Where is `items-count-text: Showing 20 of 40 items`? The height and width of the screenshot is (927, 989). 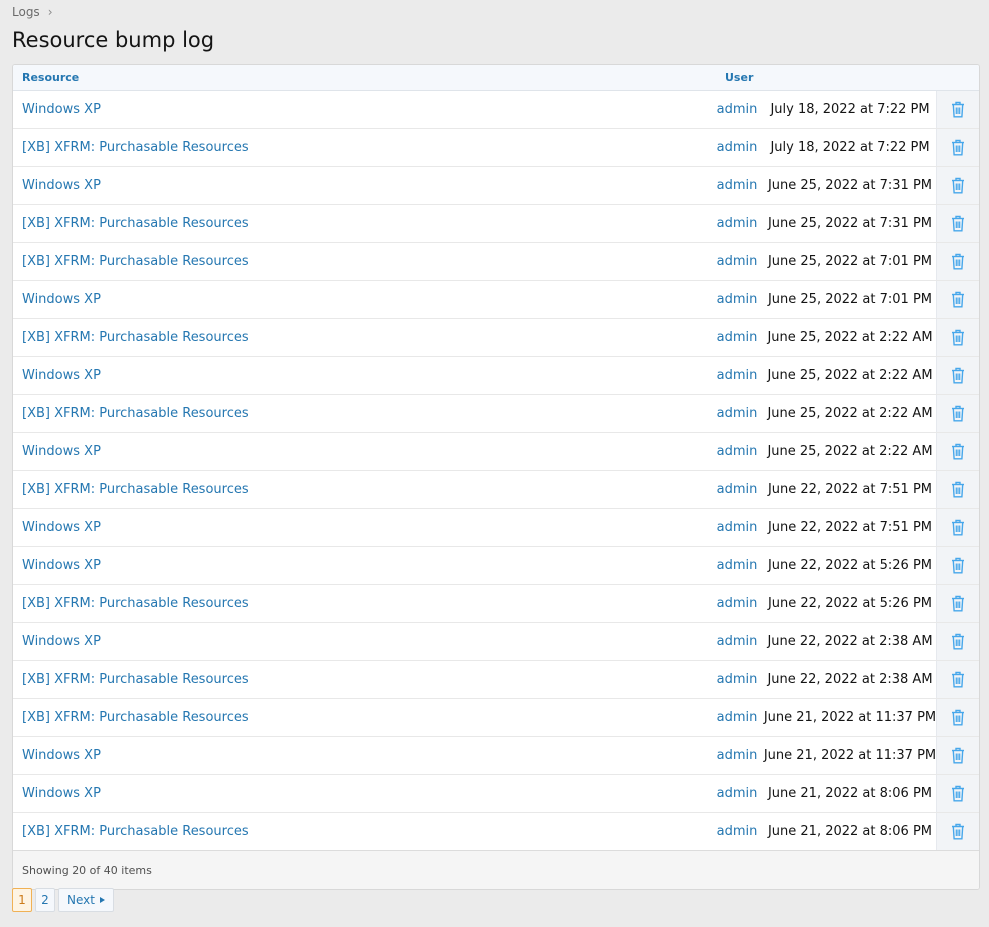
items-count-text: Showing 20 of 40 items is located at coordinates (87, 870).